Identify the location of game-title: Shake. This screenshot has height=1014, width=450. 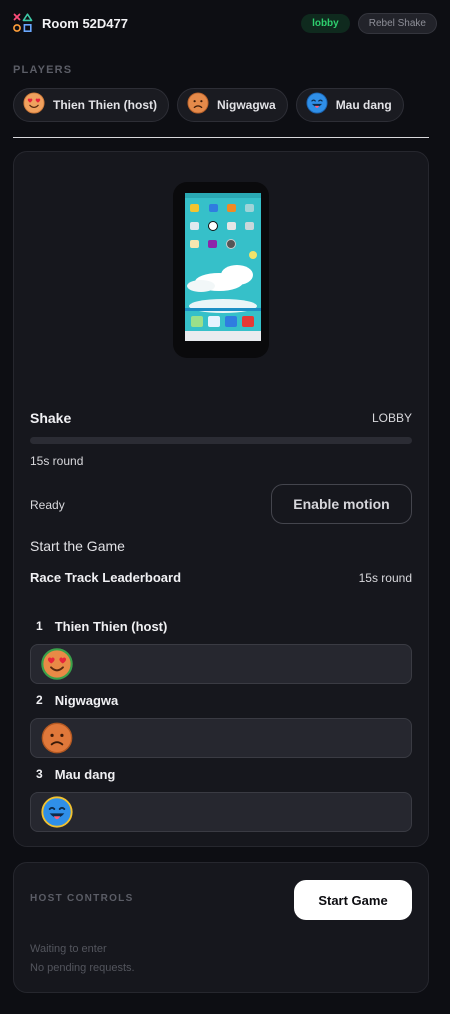
(51, 418).